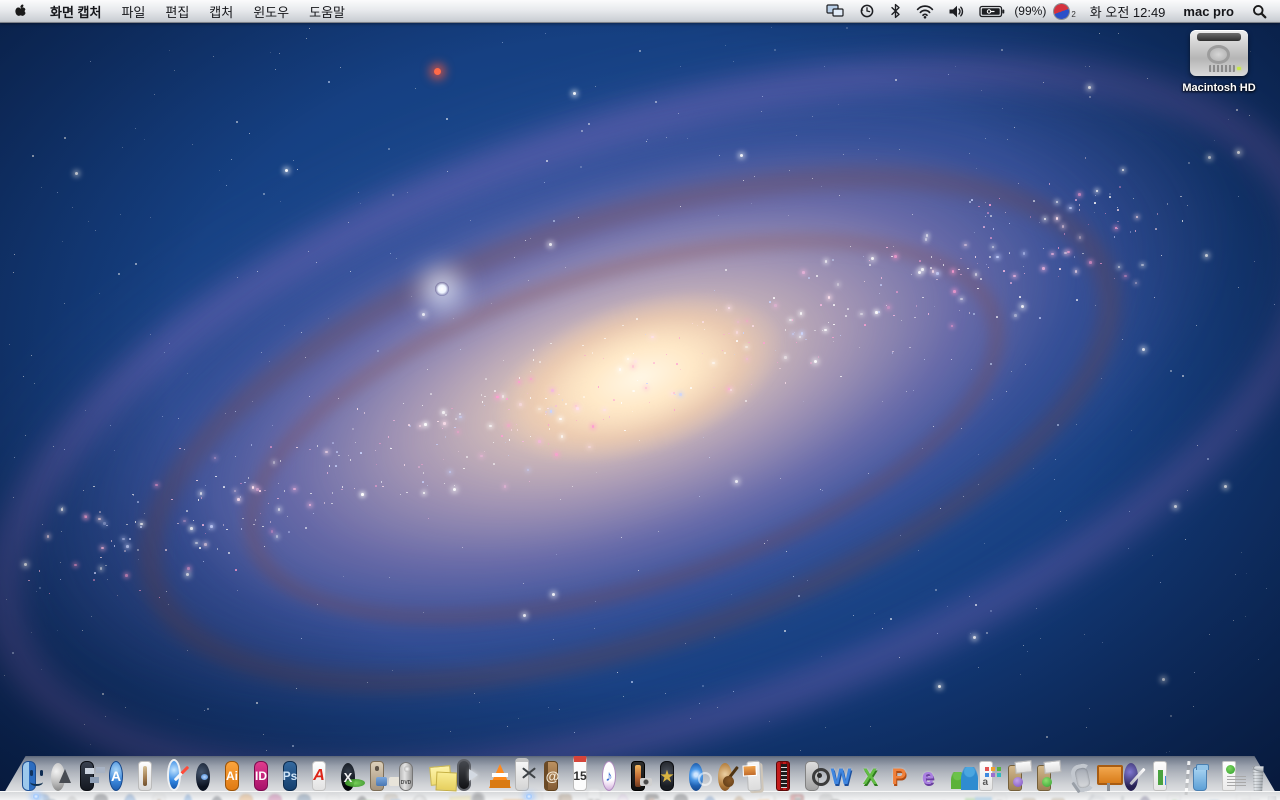 The width and height of the screenshot is (1280, 800). What do you see at coordinates (36, 778) in the screenshot?
I see `dock-item-finder` at bounding box center [36, 778].